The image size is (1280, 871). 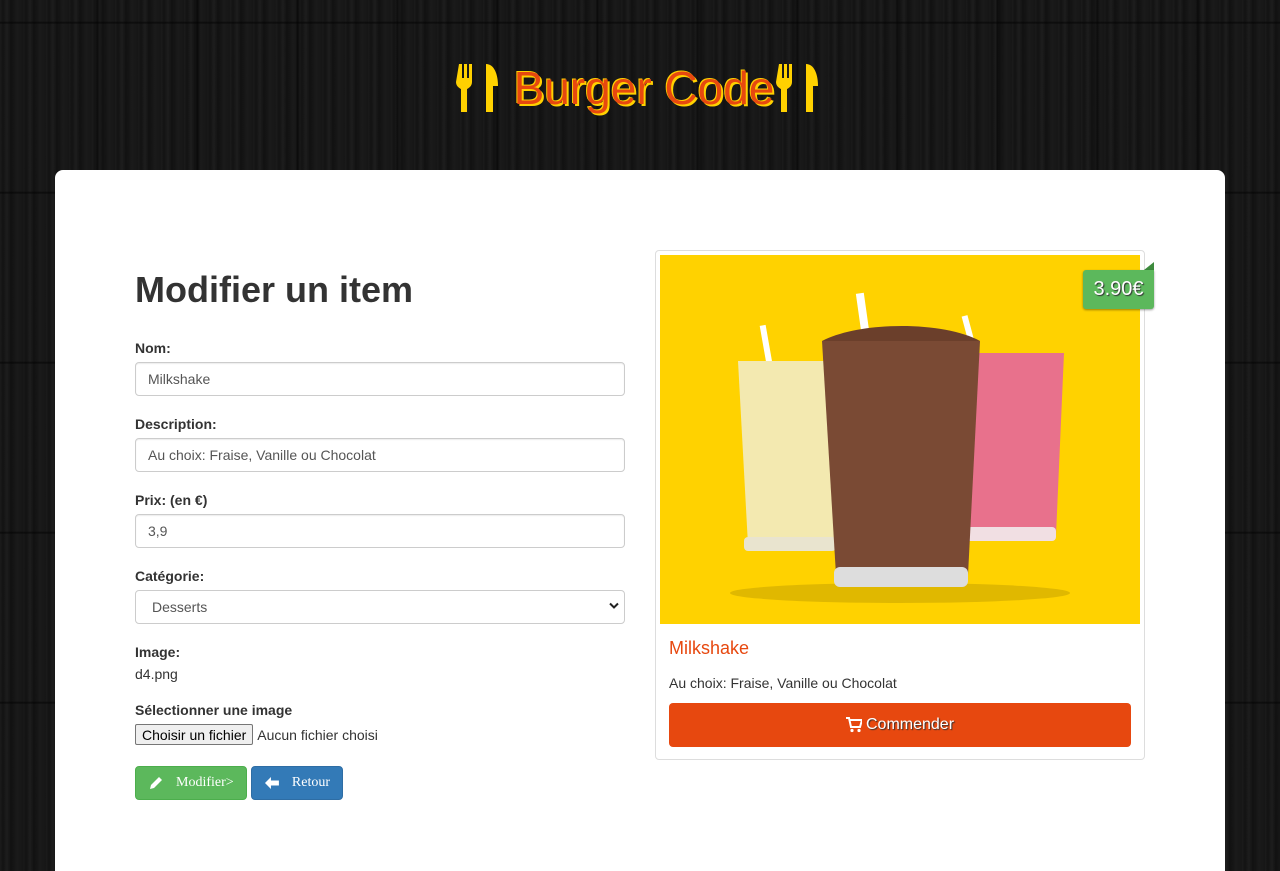 What do you see at coordinates (644, 88) in the screenshot?
I see `brand-title: Burger Code` at bounding box center [644, 88].